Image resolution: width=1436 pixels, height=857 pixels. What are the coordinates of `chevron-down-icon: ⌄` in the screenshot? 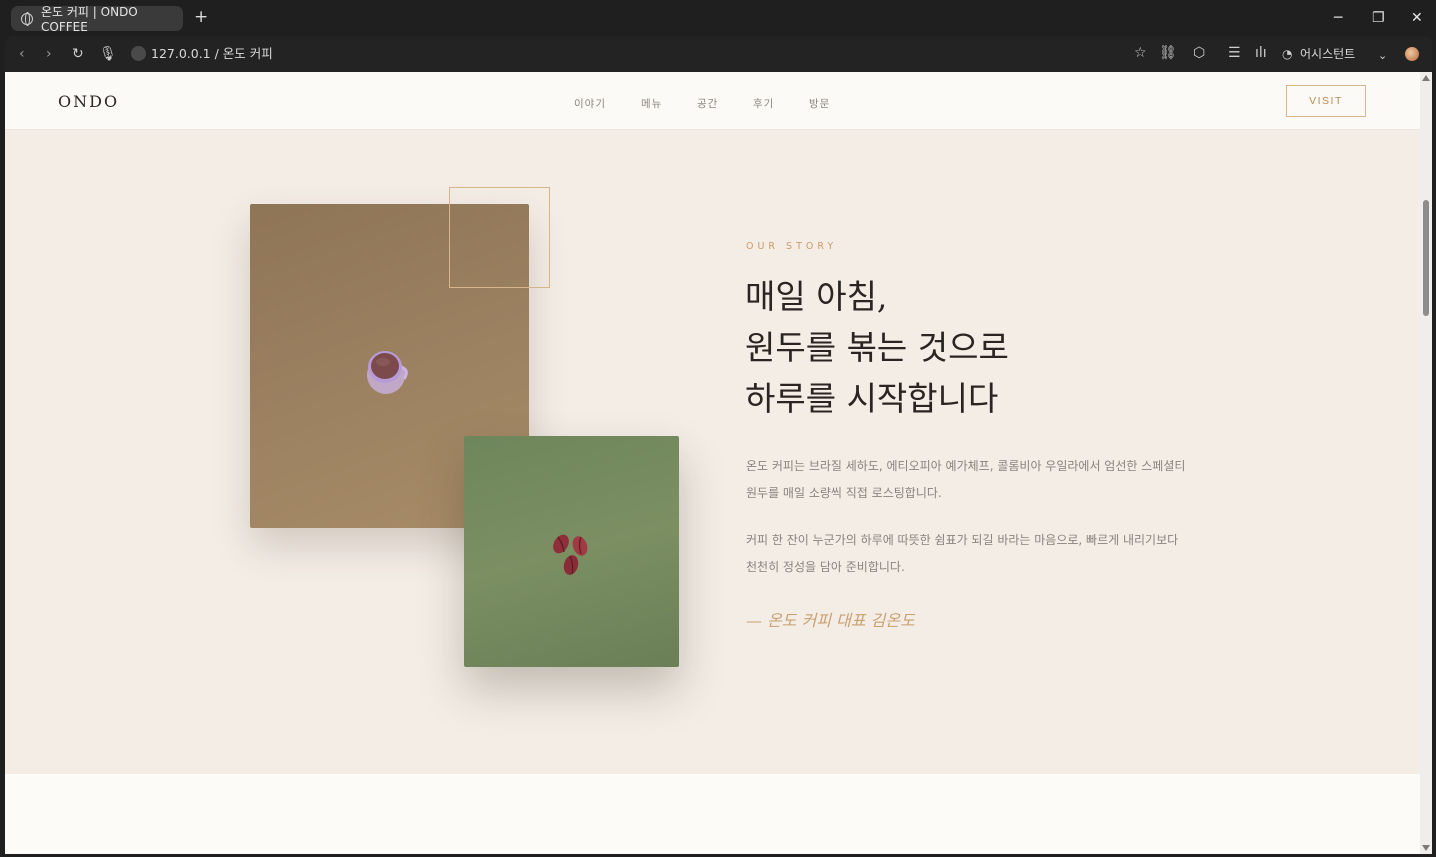 It's located at (1382, 55).